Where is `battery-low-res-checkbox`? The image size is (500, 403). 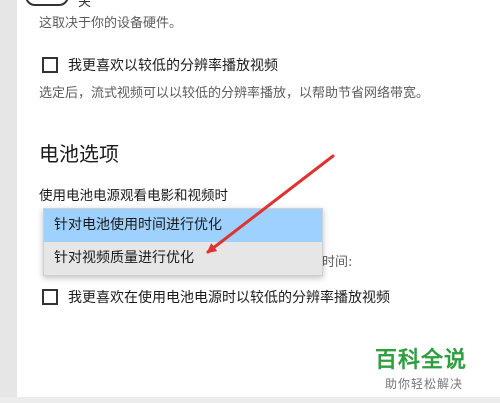 battery-low-res-checkbox is located at coordinates (50, 297).